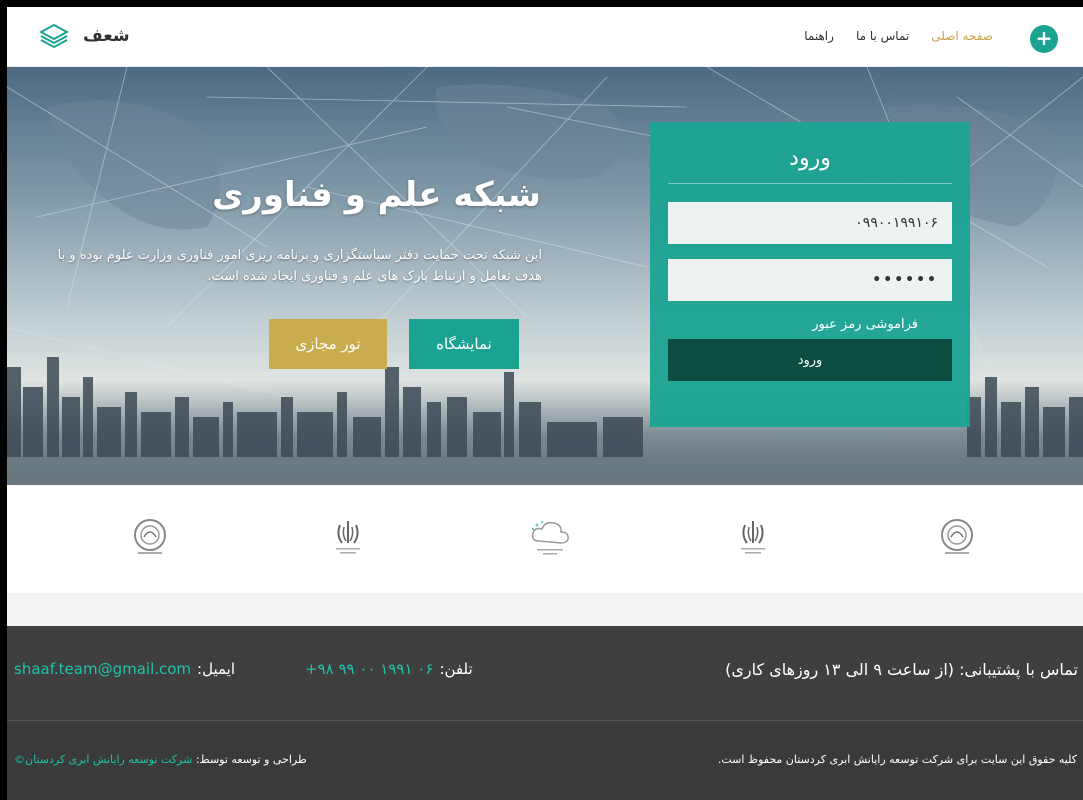 Image resolution: width=1083 pixels, height=800 pixels. What do you see at coordinates (106, 36) in the screenshot?
I see `brand-name: شعف` at bounding box center [106, 36].